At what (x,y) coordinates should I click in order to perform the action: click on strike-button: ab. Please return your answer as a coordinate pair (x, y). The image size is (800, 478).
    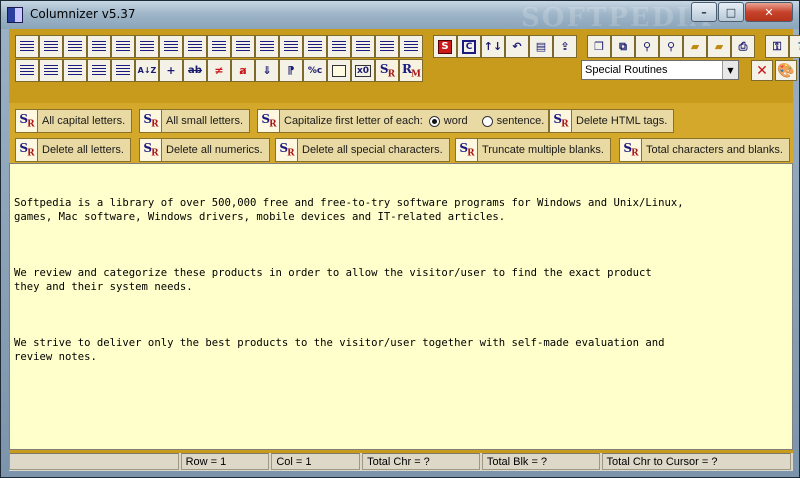
    Looking at the image, I should click on (195, 70).